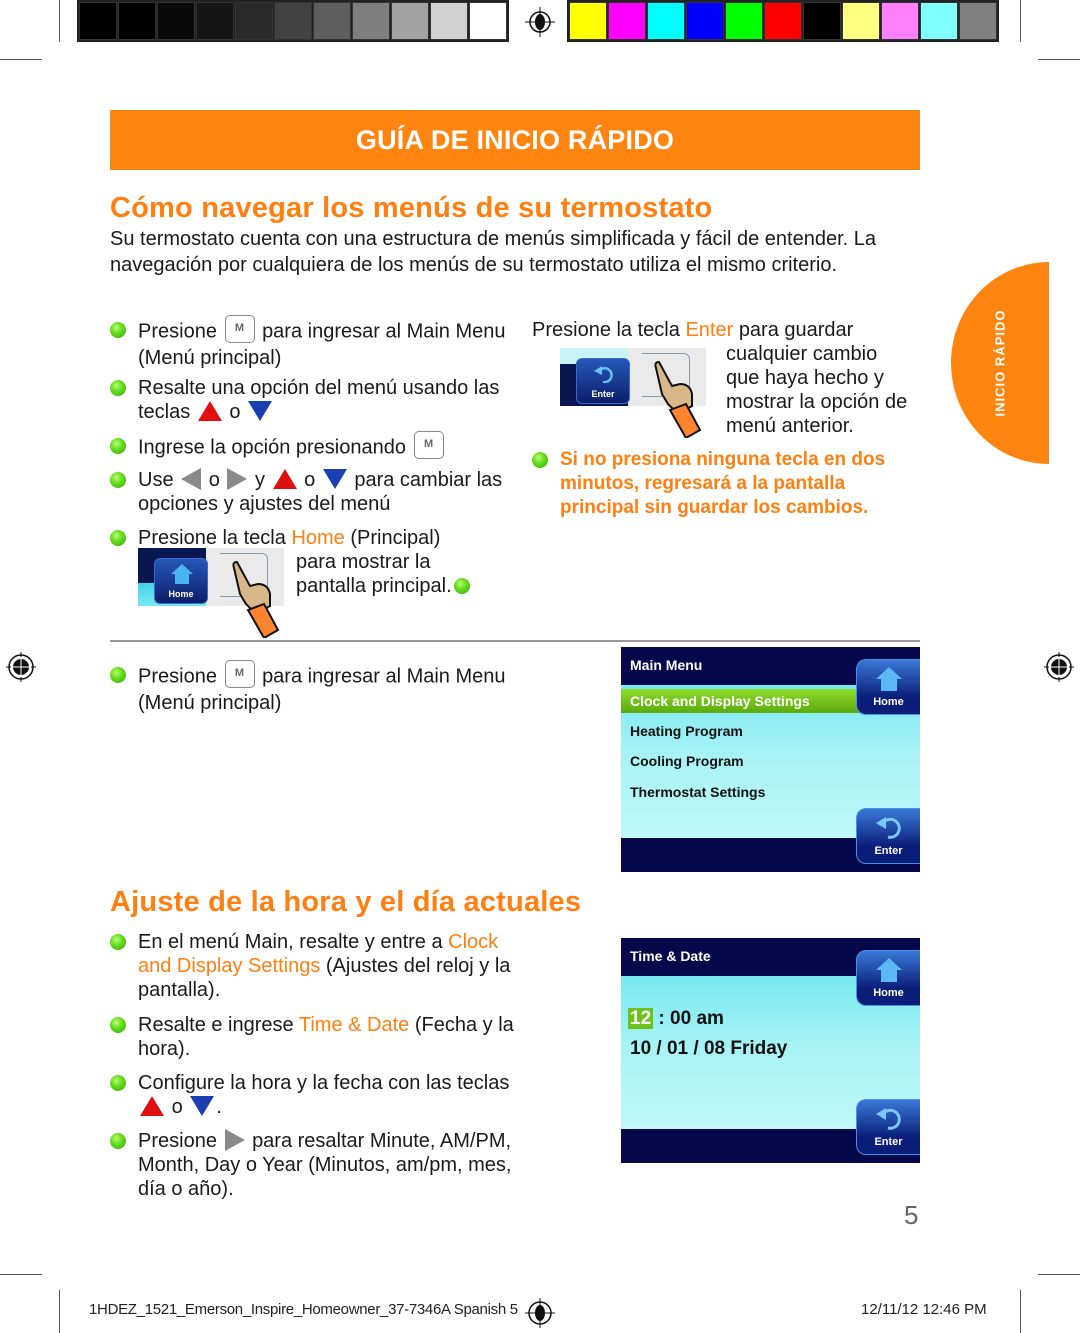  Describe the element at coordinates (191, 478) in the screenshot. I see `left-arrow-icon` at that location.